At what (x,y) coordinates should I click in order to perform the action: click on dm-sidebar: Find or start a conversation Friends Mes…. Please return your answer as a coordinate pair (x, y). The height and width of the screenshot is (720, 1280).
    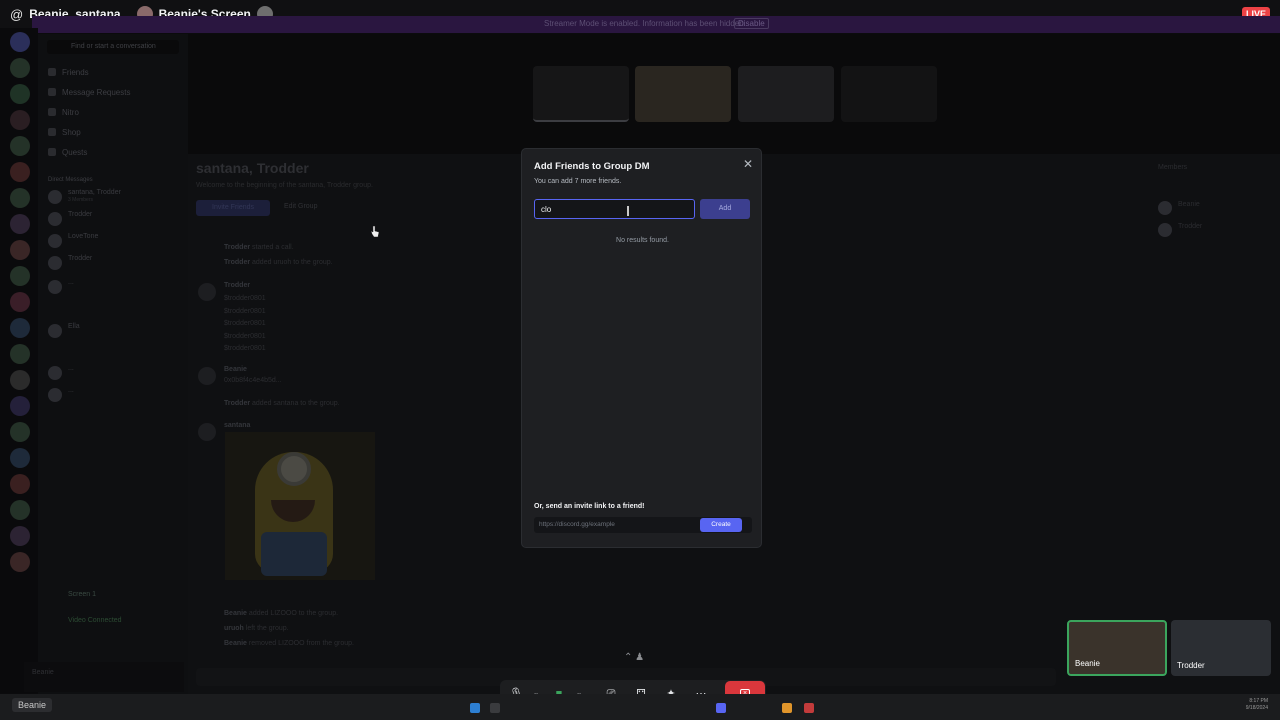
    Looking at the image, I should click on (113, 364).